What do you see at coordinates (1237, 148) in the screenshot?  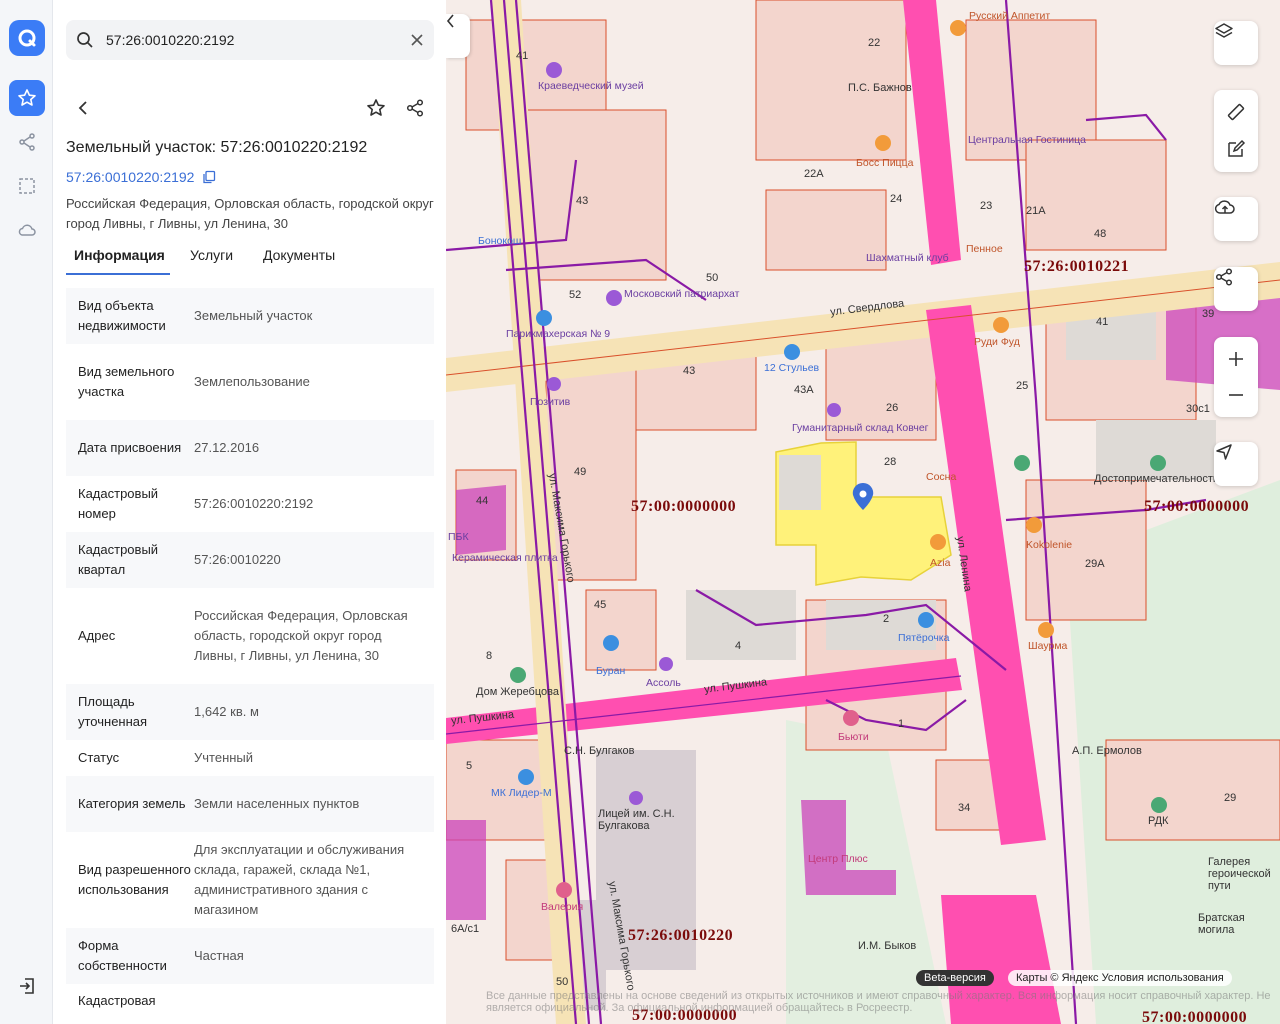 I see `edit-icon` at bounding box center [1237, 148].